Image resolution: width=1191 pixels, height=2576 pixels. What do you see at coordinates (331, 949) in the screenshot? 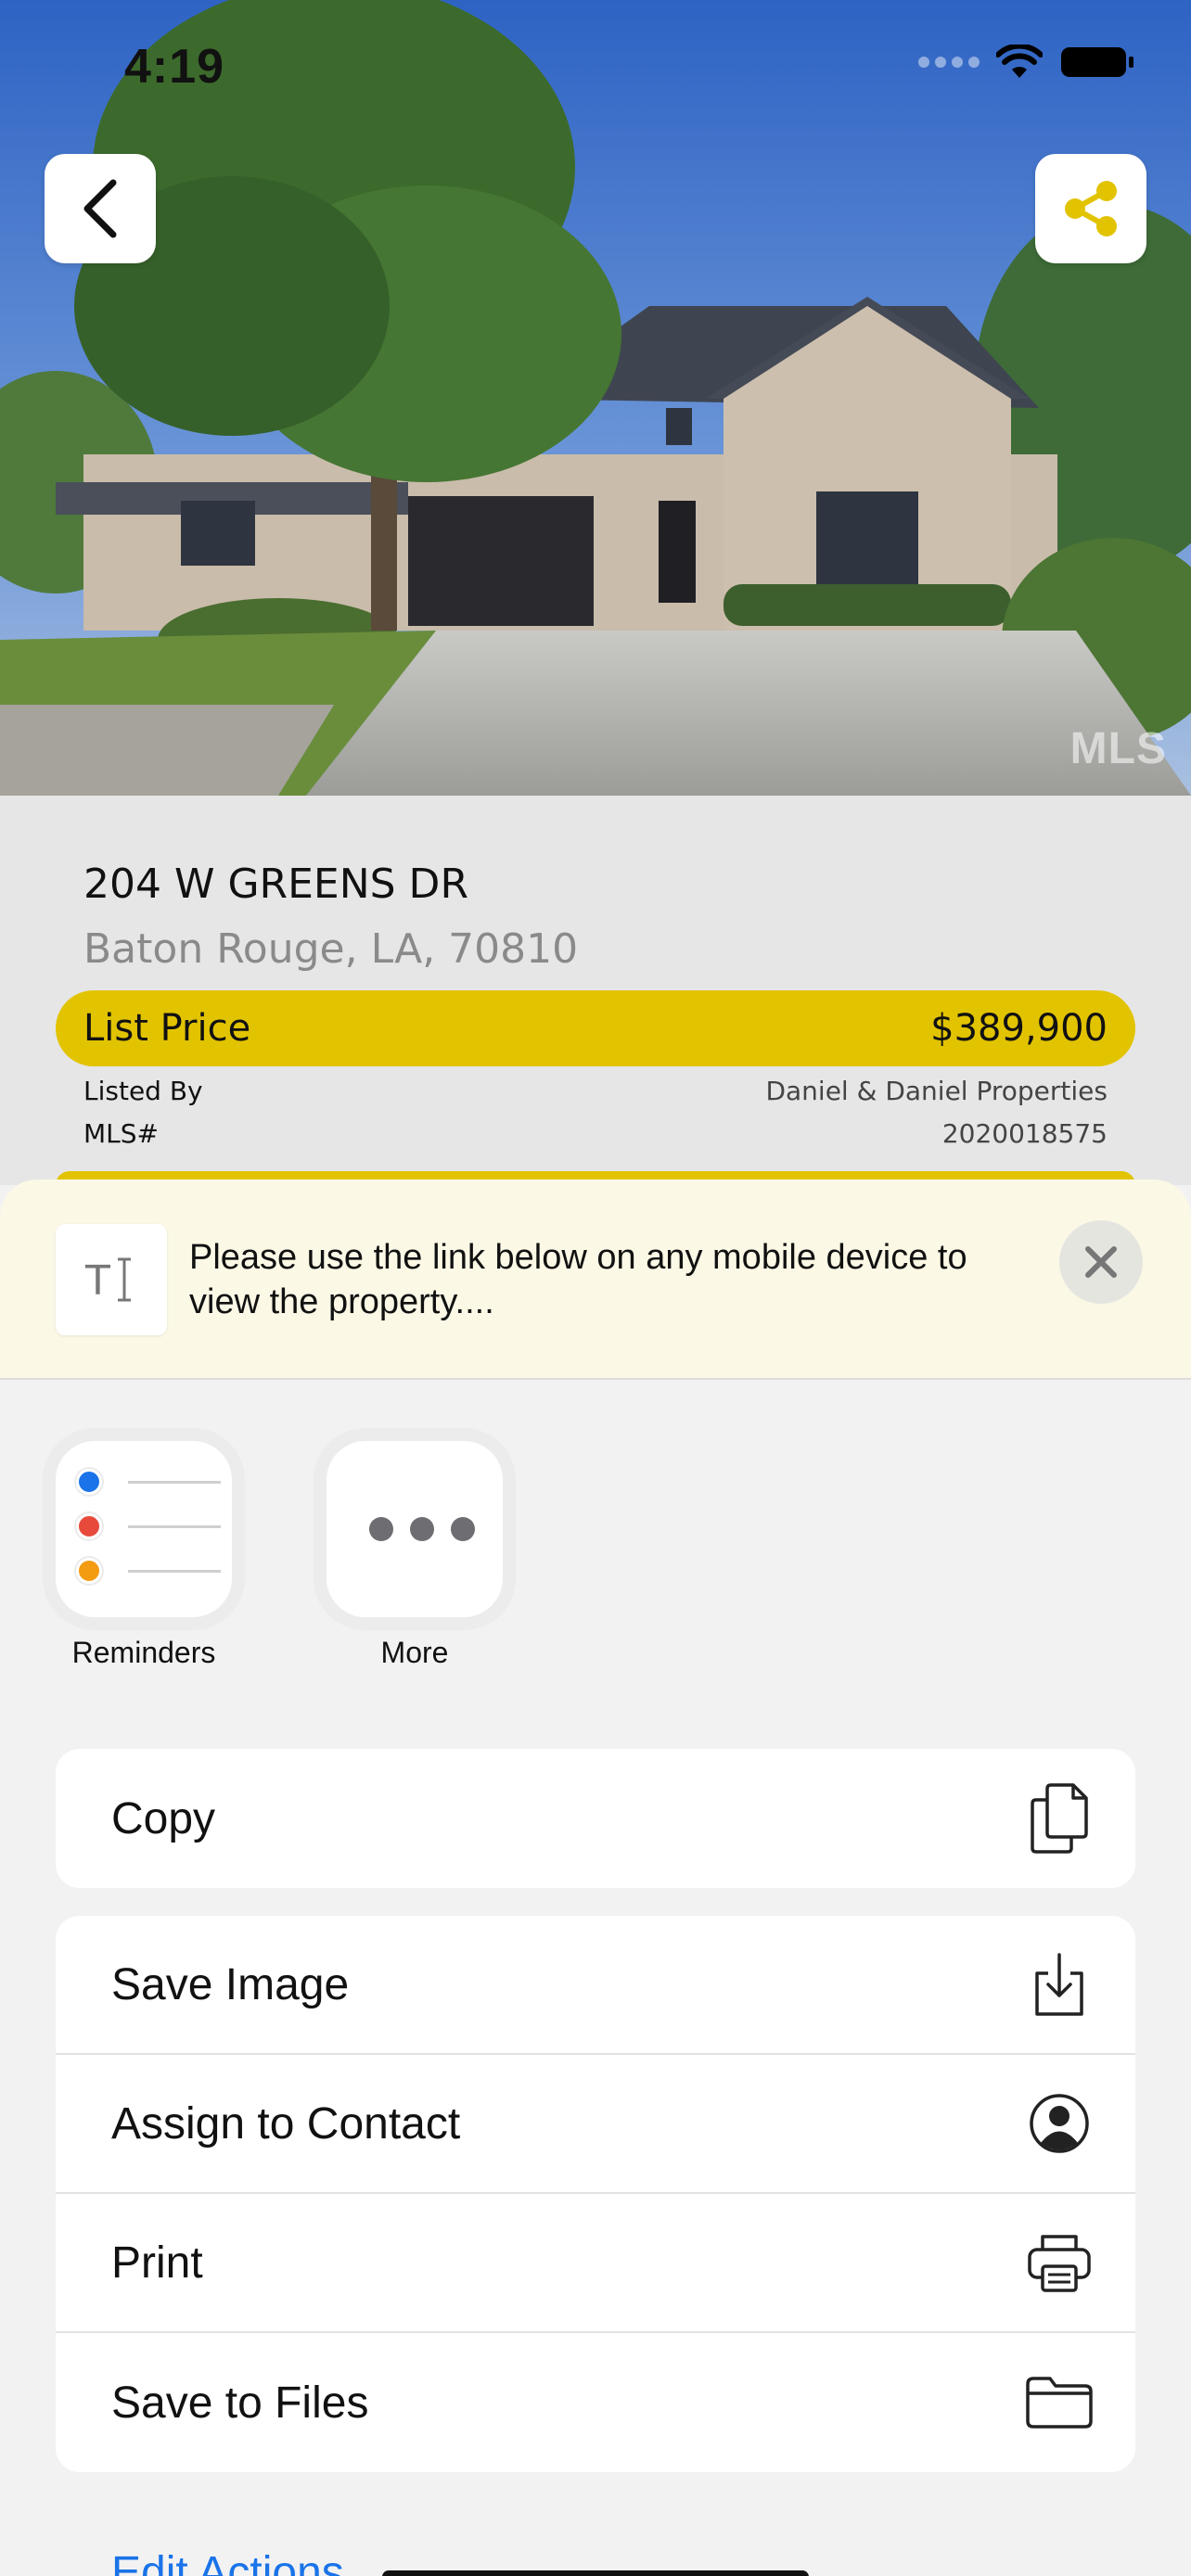
I see `address-city: Baton Rouge, LA, 70810` at bounding box center [331, 949].